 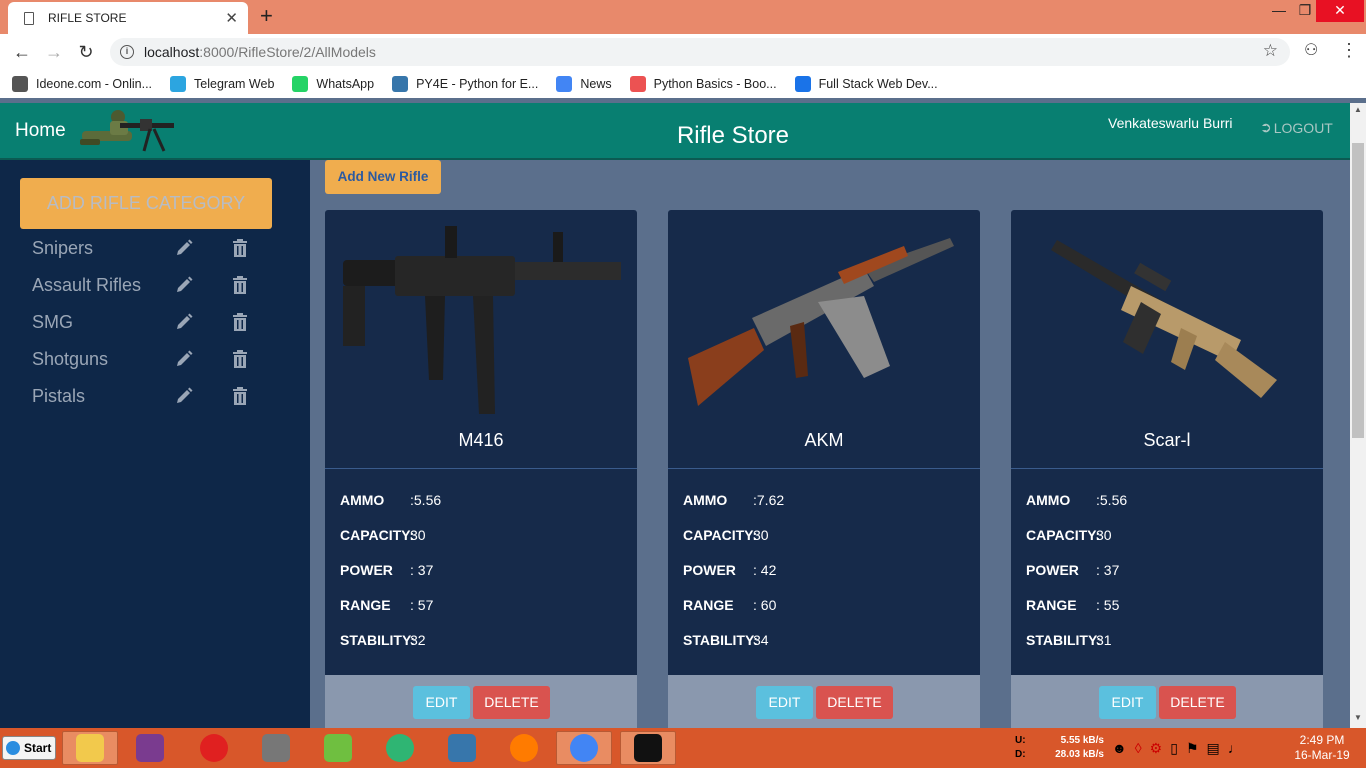 What do you see at coordinates (1123, 748) in the screenshot?
I see `tray-users-icon: ☻` at bounding box center [1123, 748].